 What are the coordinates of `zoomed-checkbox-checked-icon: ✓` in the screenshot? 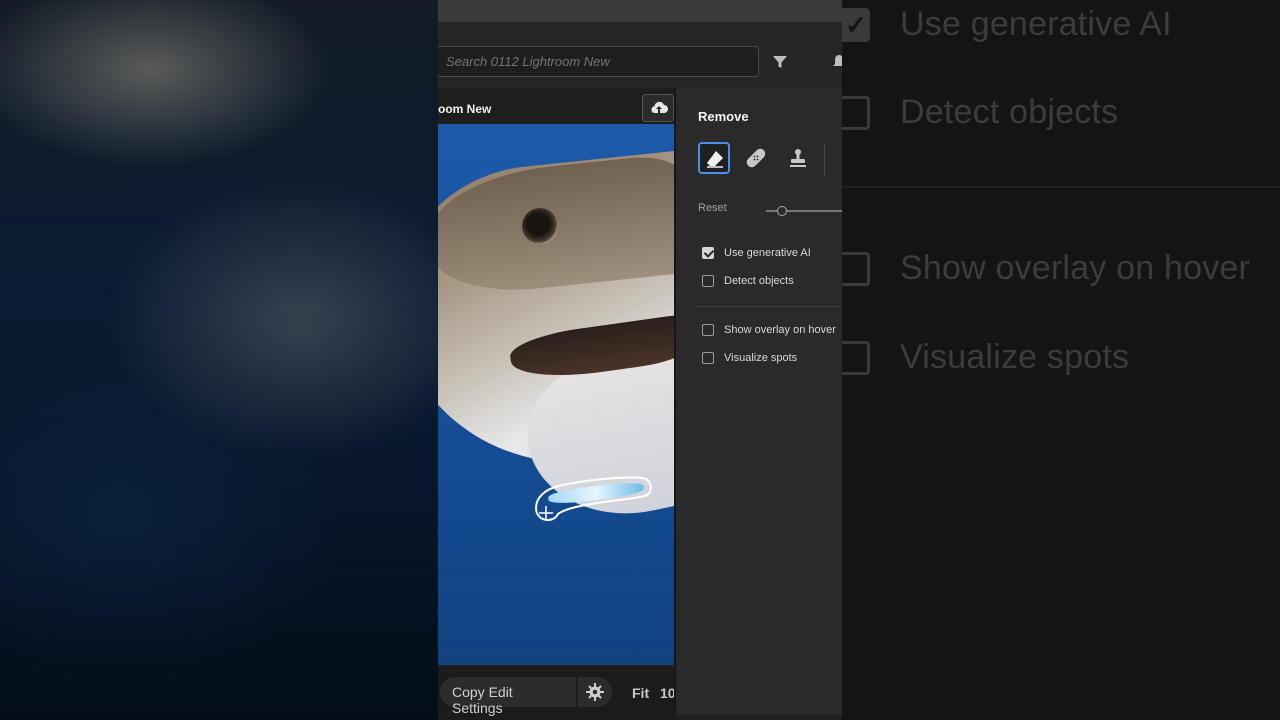 It's located at (856, 24).